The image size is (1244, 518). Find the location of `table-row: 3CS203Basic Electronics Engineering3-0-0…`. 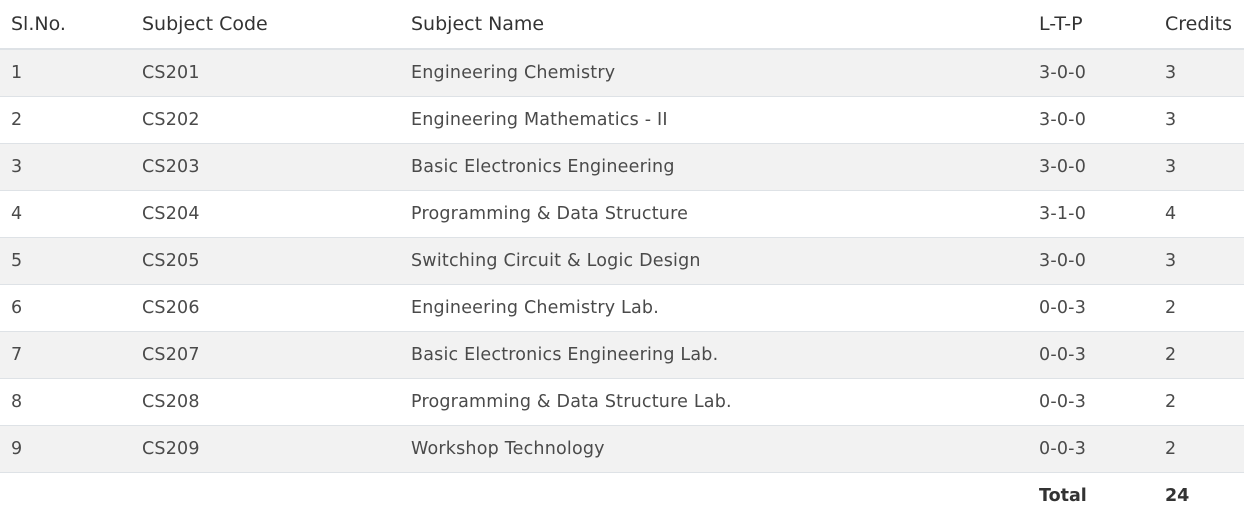

table-row: 3CS203Basic Electronics Engineering3-0-0… is located at coordinates (622, 167).